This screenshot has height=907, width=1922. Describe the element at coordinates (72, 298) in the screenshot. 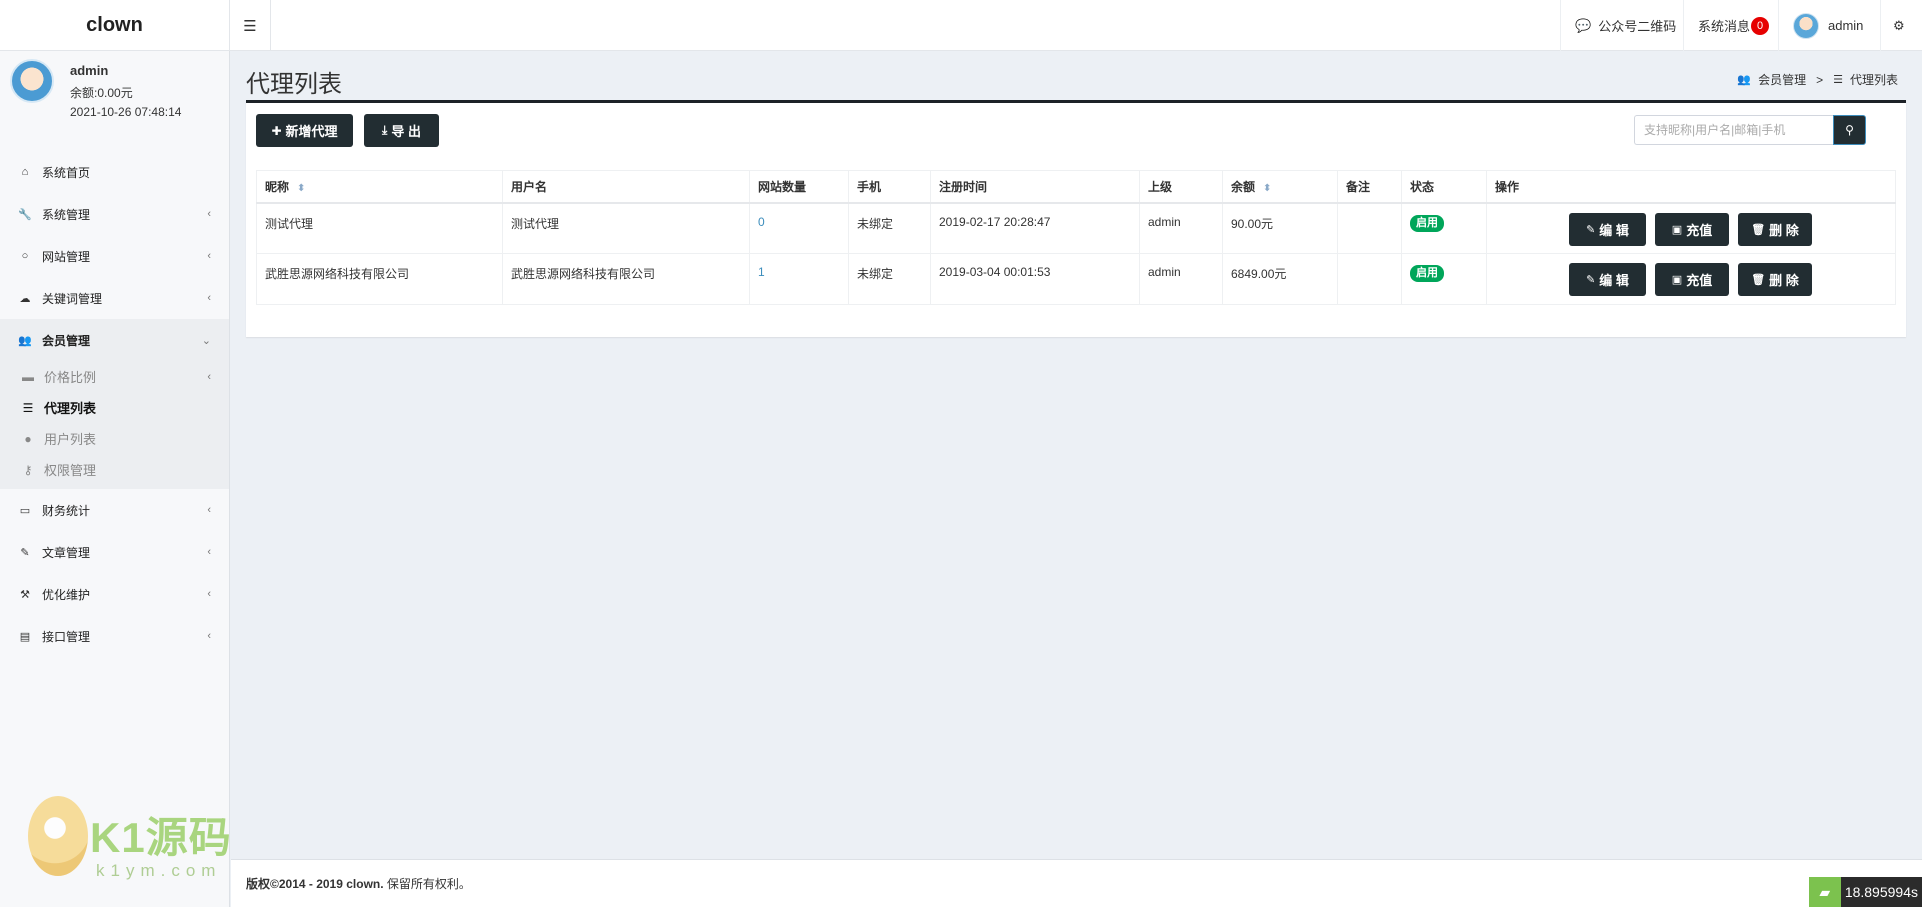

I see `sidebar-item-label: 关键词管理` at that location.